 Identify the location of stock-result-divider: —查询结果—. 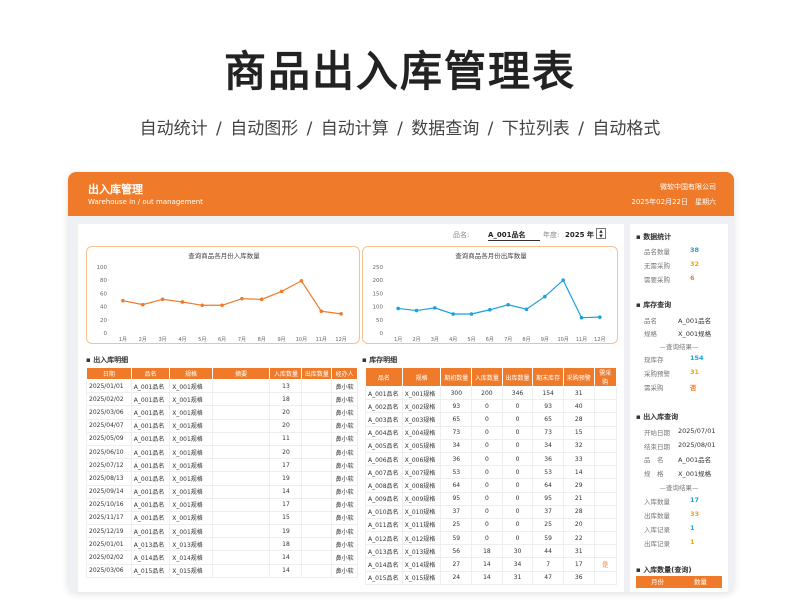
(679, 347).